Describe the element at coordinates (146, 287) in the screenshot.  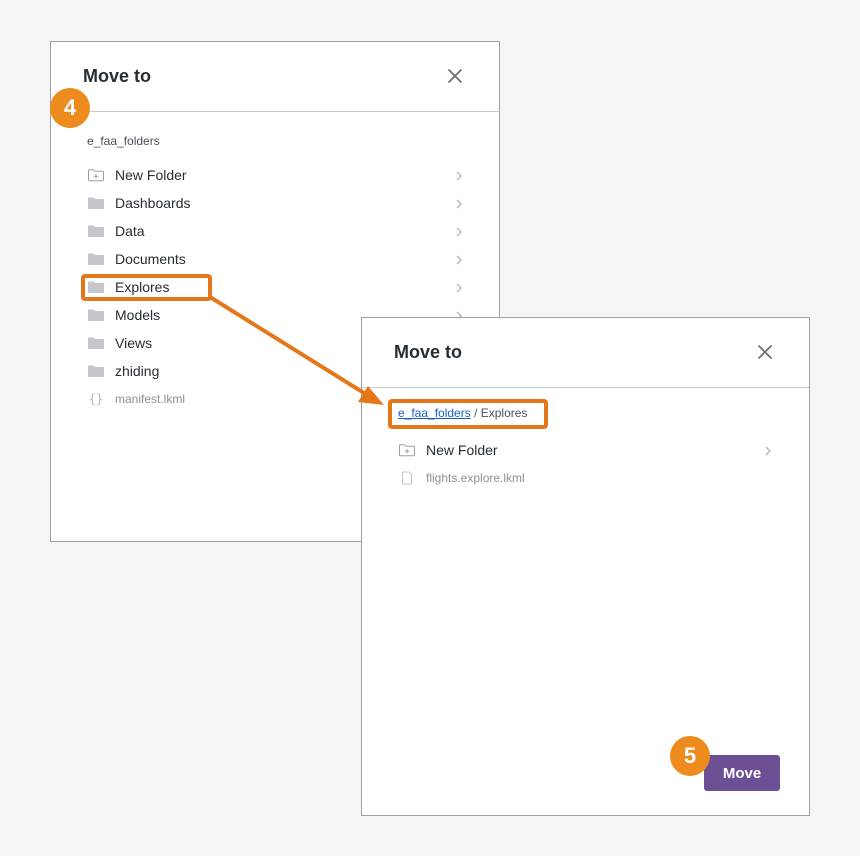
I see `highlight-explores-row` at that location.